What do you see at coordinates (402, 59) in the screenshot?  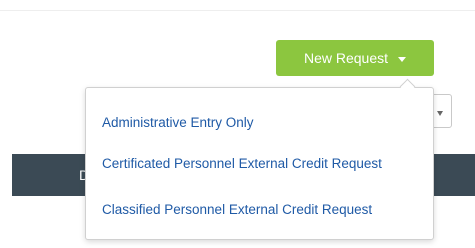 I see `caret-down-icon` at bounding box center [402, 59].